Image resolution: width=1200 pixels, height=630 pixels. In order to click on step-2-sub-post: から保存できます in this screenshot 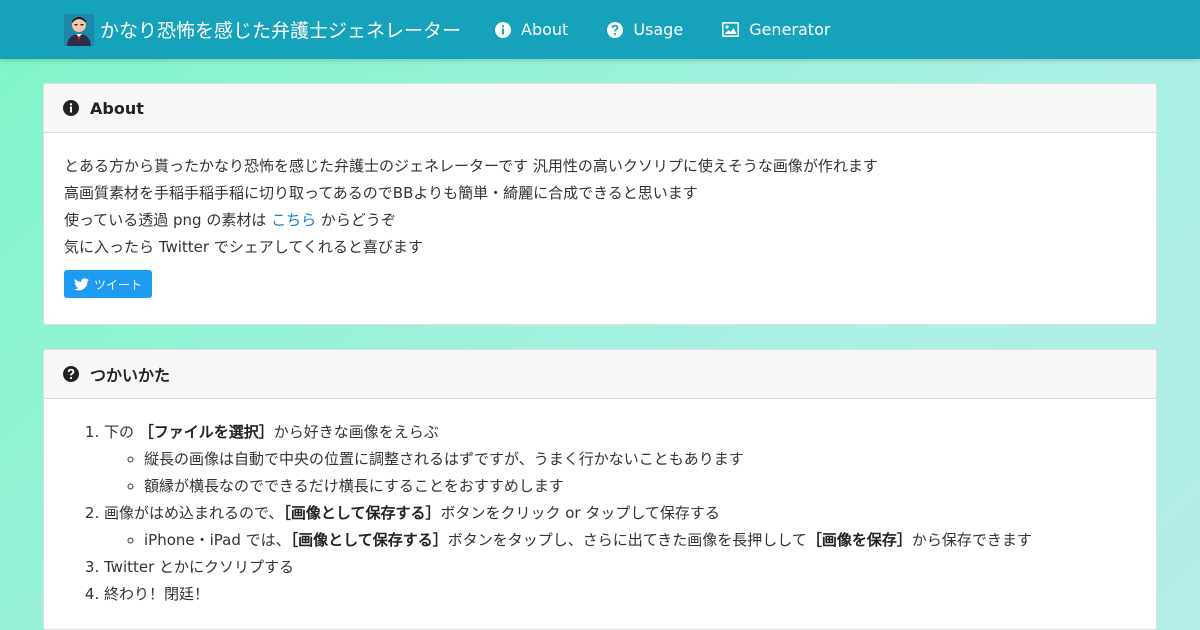, I will do `click(971, 540)`.